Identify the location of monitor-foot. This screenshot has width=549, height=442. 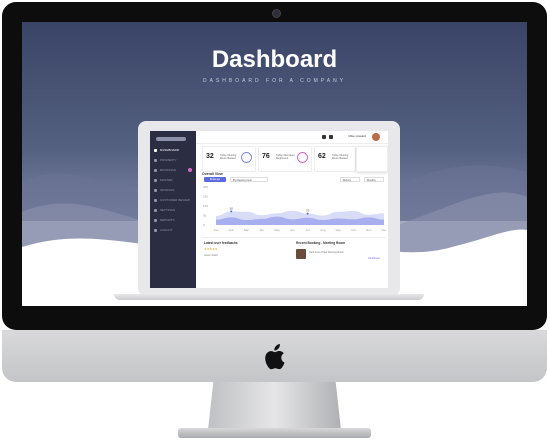
(274, 433).